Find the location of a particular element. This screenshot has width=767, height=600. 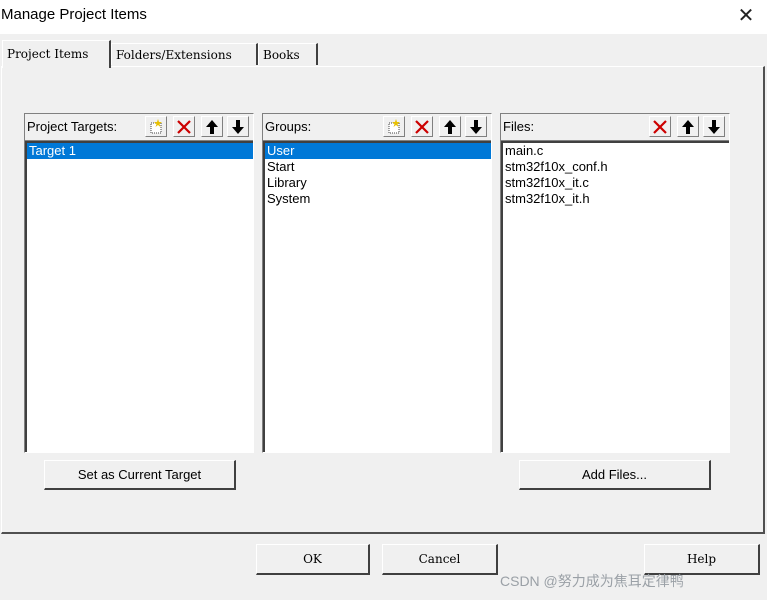

new-group-button is located at coordinates (394, 126).